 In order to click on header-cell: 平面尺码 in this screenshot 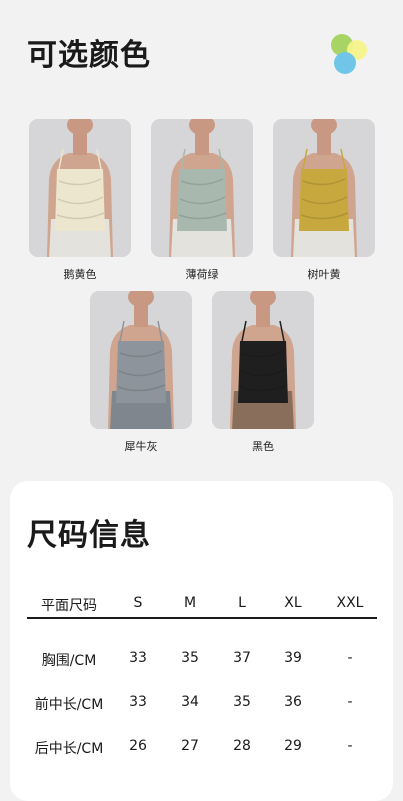, I will do `click(69, 606)`.